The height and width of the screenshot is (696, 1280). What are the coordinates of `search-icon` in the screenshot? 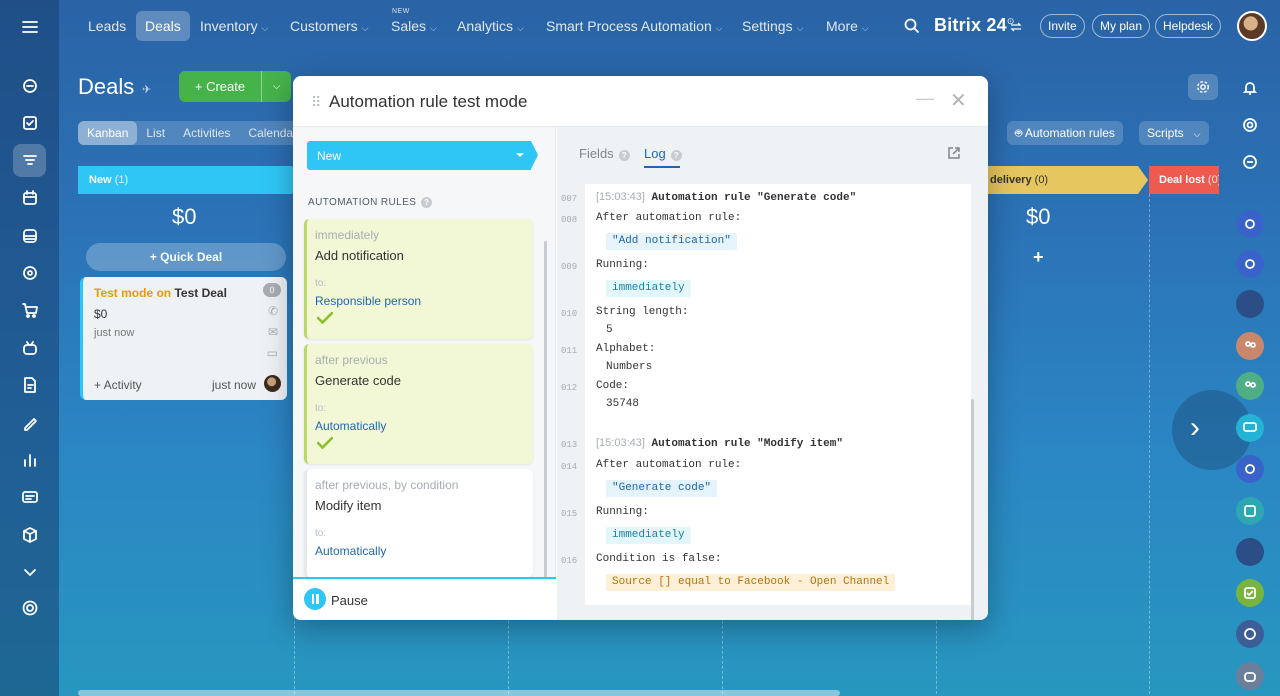 It's located at (912, 26).